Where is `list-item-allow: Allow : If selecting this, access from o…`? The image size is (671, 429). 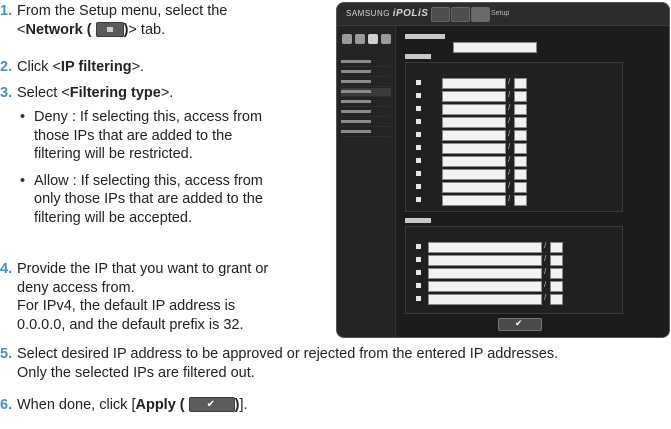
list-item-allow: Allow : If selecting this, access from o… is located at coordinates (139, 200).